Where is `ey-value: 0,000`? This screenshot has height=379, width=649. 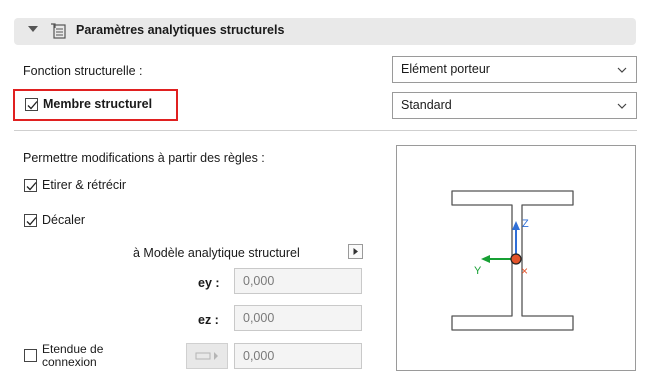
ey-value: 0,000 is located at coordinates (259, 281).